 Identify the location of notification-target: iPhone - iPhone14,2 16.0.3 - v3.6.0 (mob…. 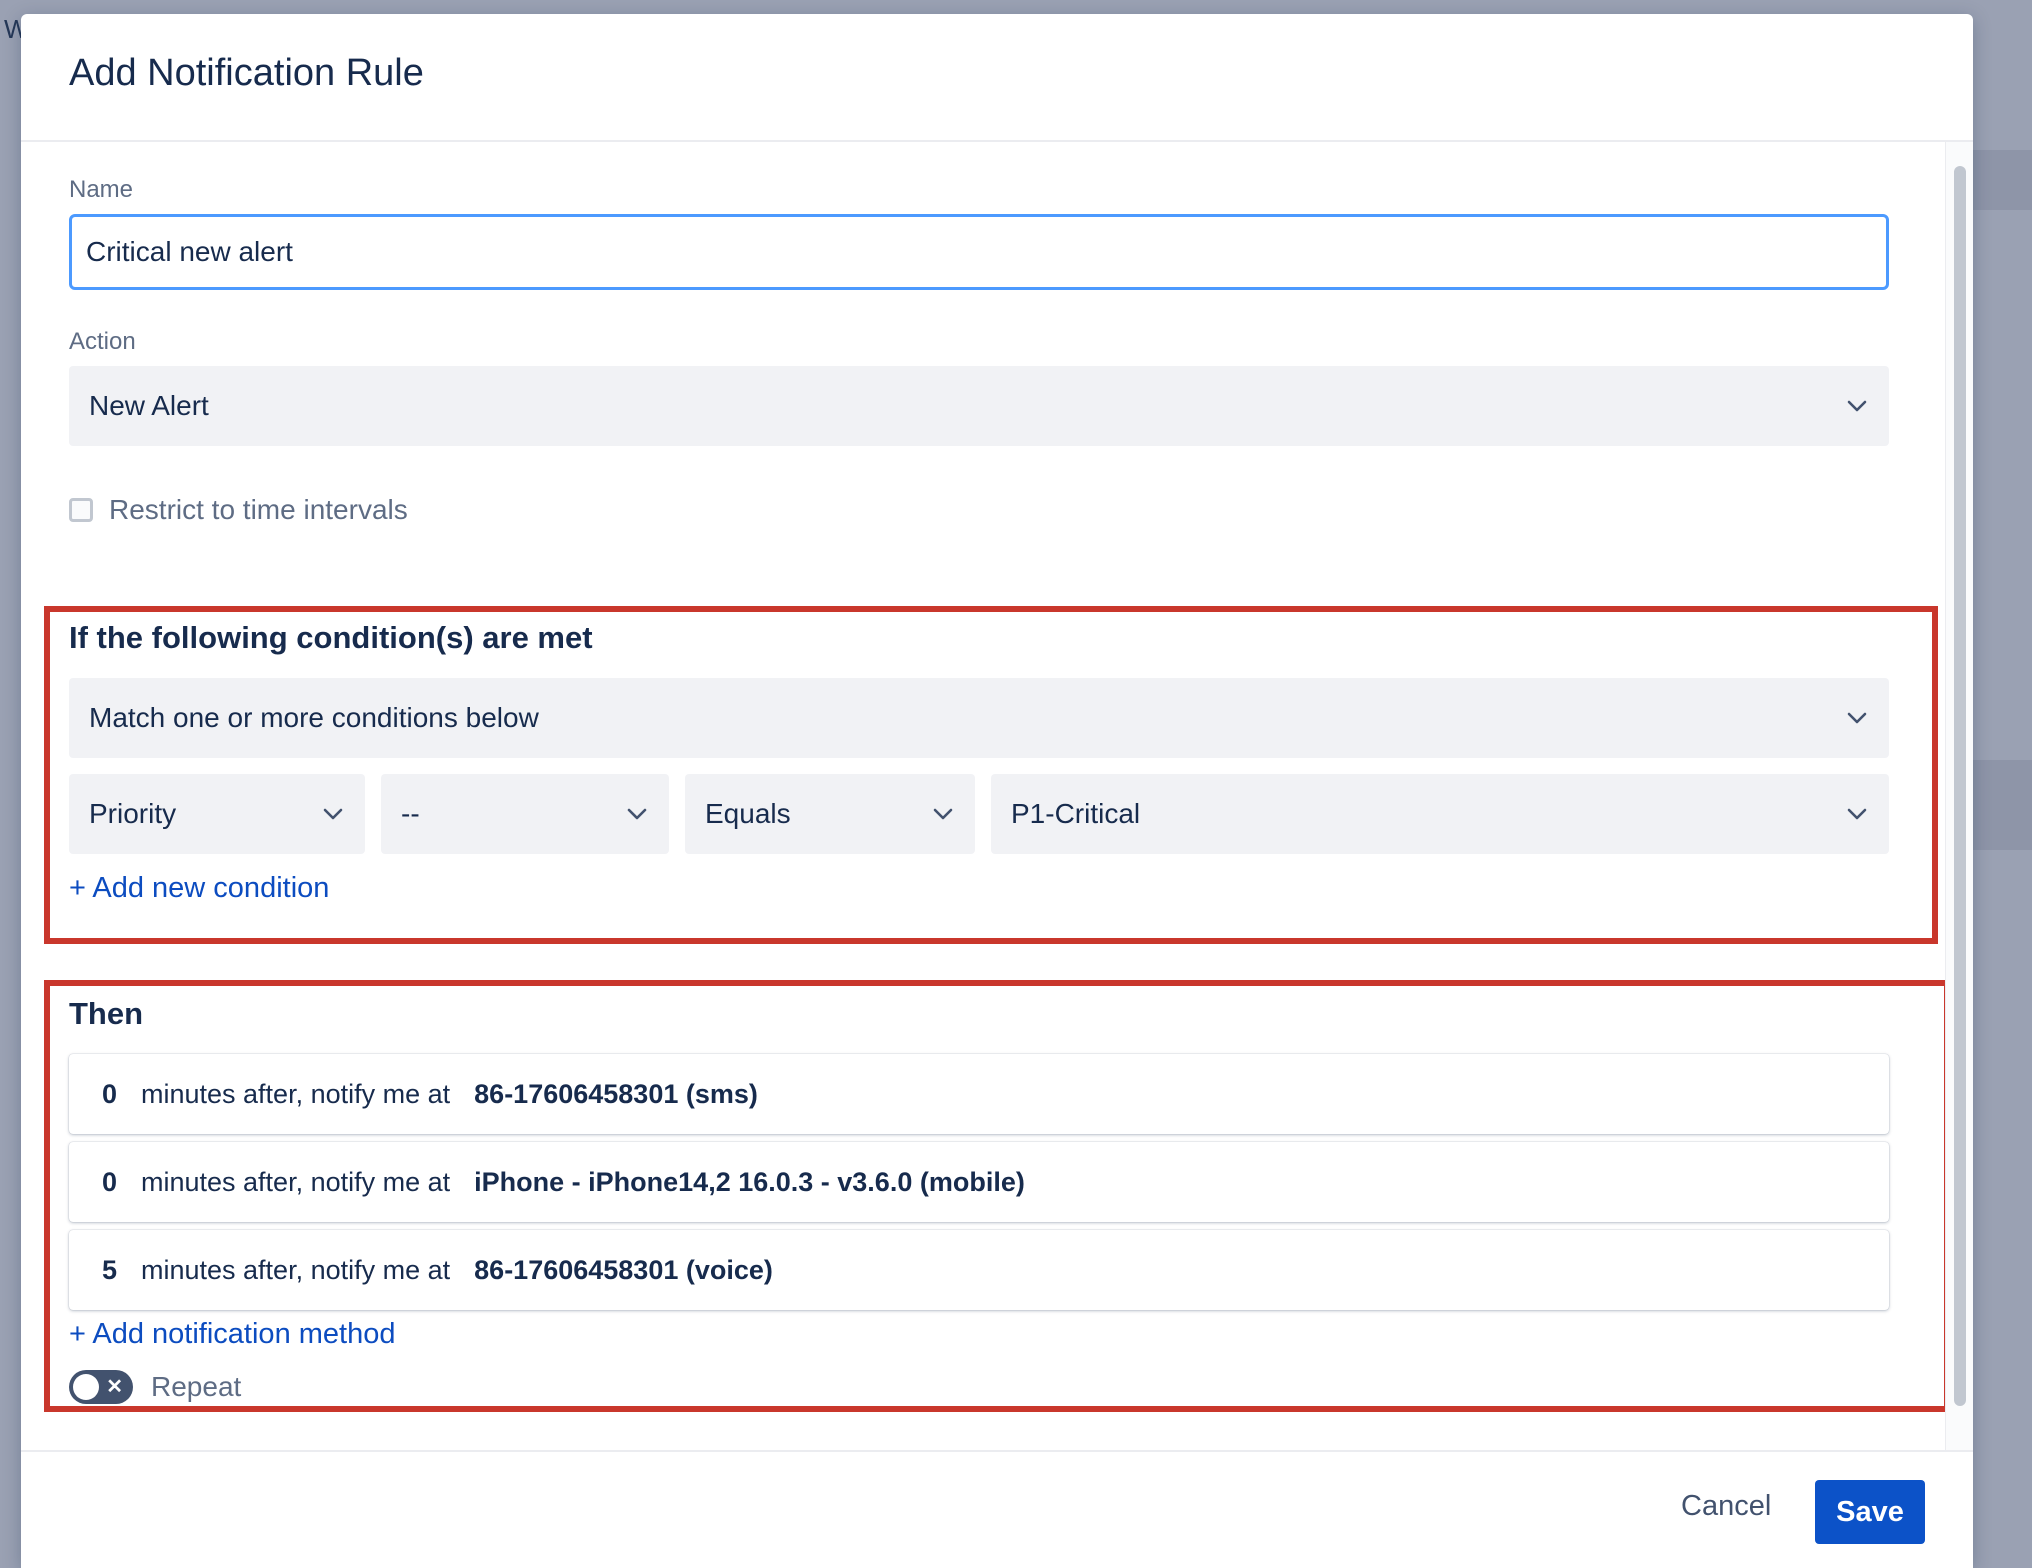
(749, 1181).